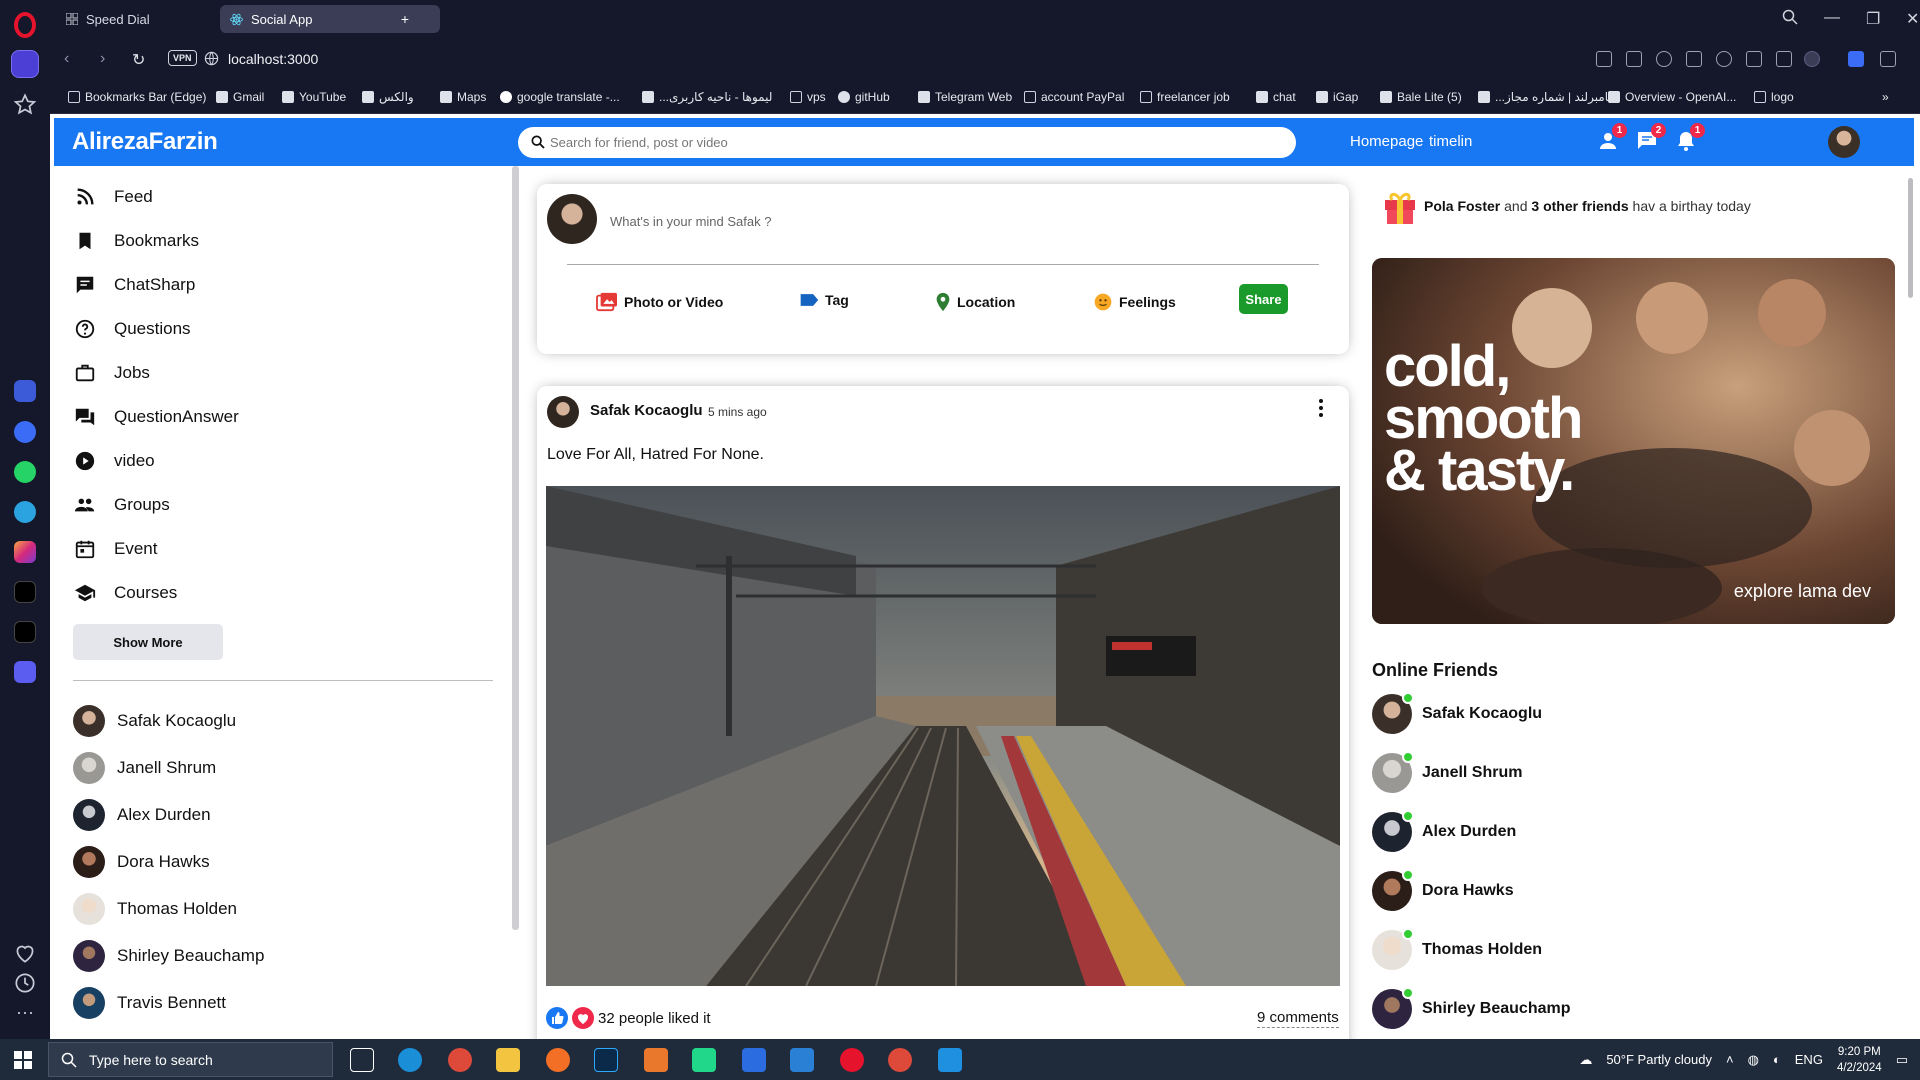 Image resolution: width=1920 pixels, height=1080 pixels. What do you see at coordinates (1694, 59) in the screenshot?
I see `play-icon` at bounding box center [1694, 59].